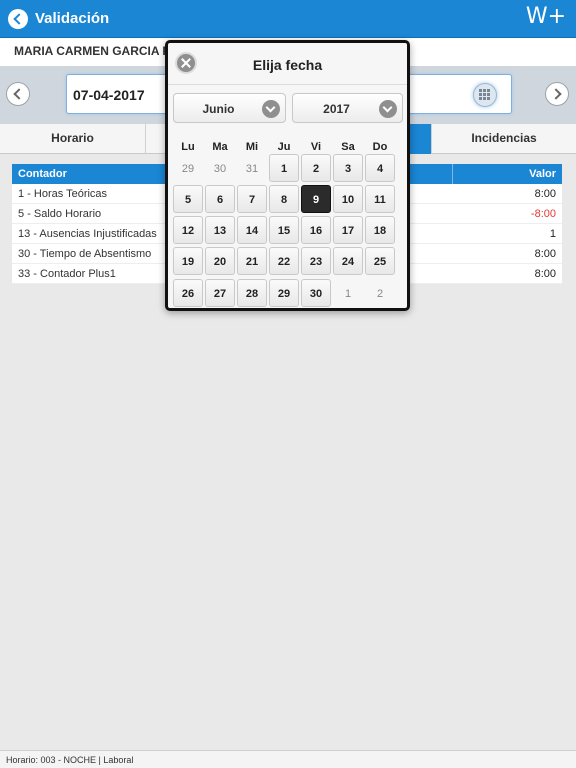 The image size is (576, 768). What do you see at coordinates (288, 19) in the screenshot?
I see `app-header: Validación W+` at bounding box center [288, 19].